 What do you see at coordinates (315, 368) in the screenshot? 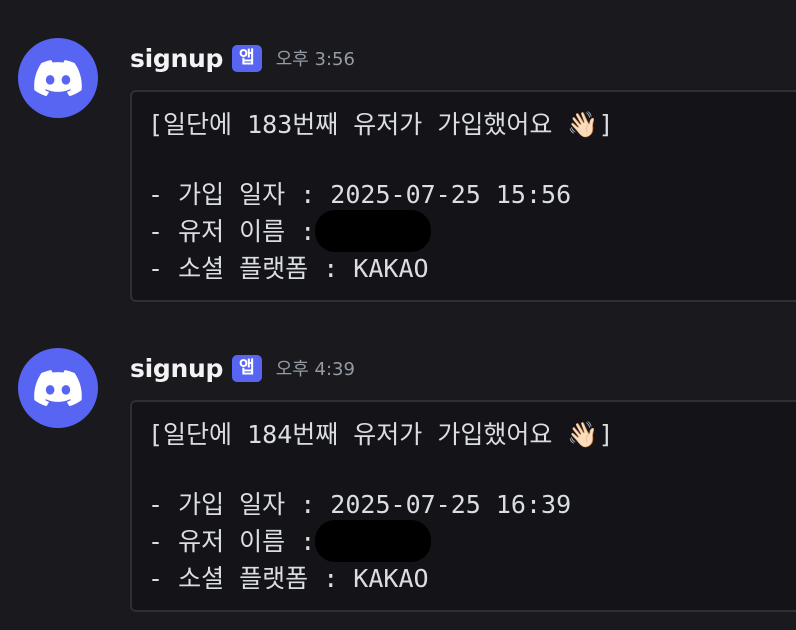
I see `timestamp: 오후 4:39` at bounding box center [315, 368].